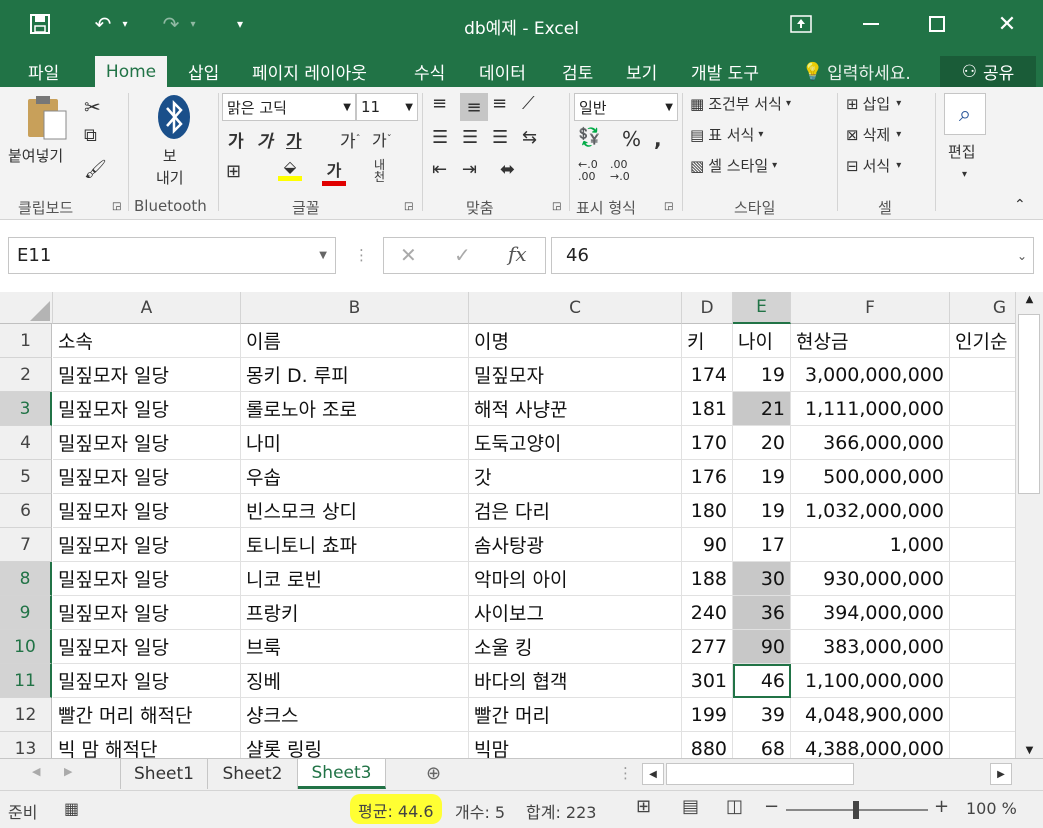  I want to click on italic-icon: 가, so click(265, 139).